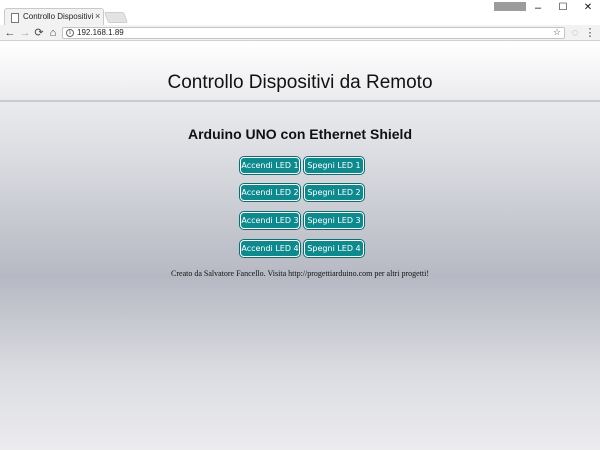 This screenshot has height=450, width=600. I want to click on page-title: Controllo Dispositivi da Remoto, so click(300, 82).